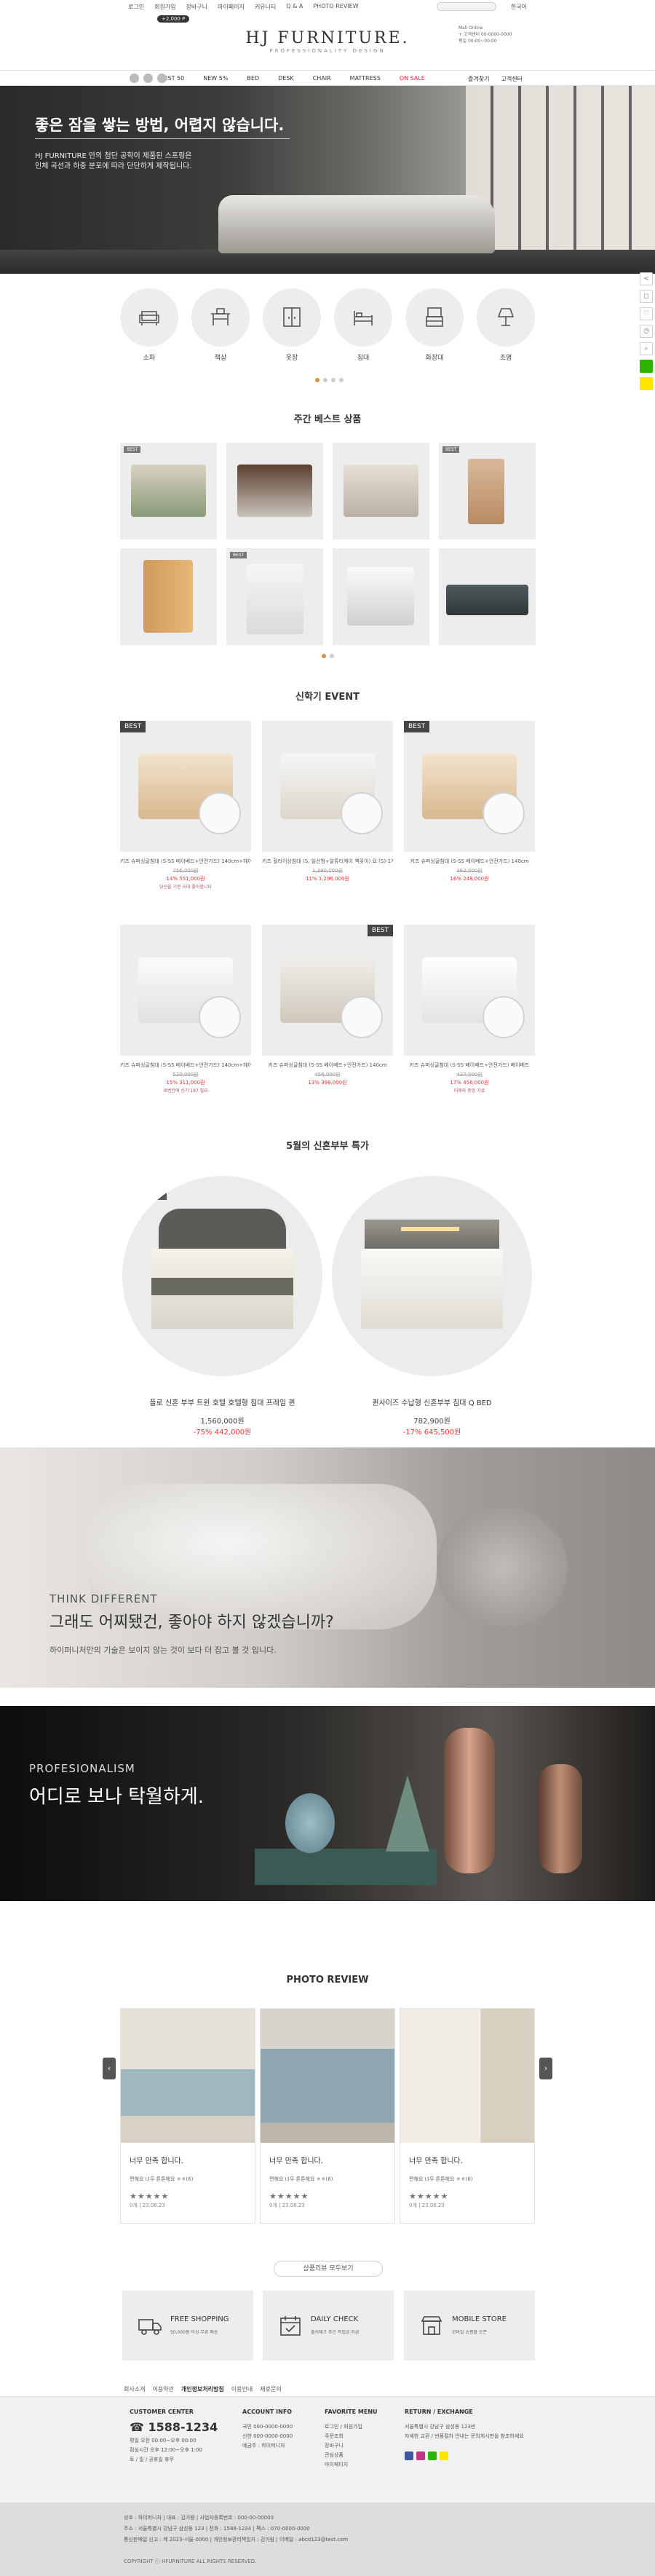  I want to click on category-lamp: 조명, so click(506, 325).